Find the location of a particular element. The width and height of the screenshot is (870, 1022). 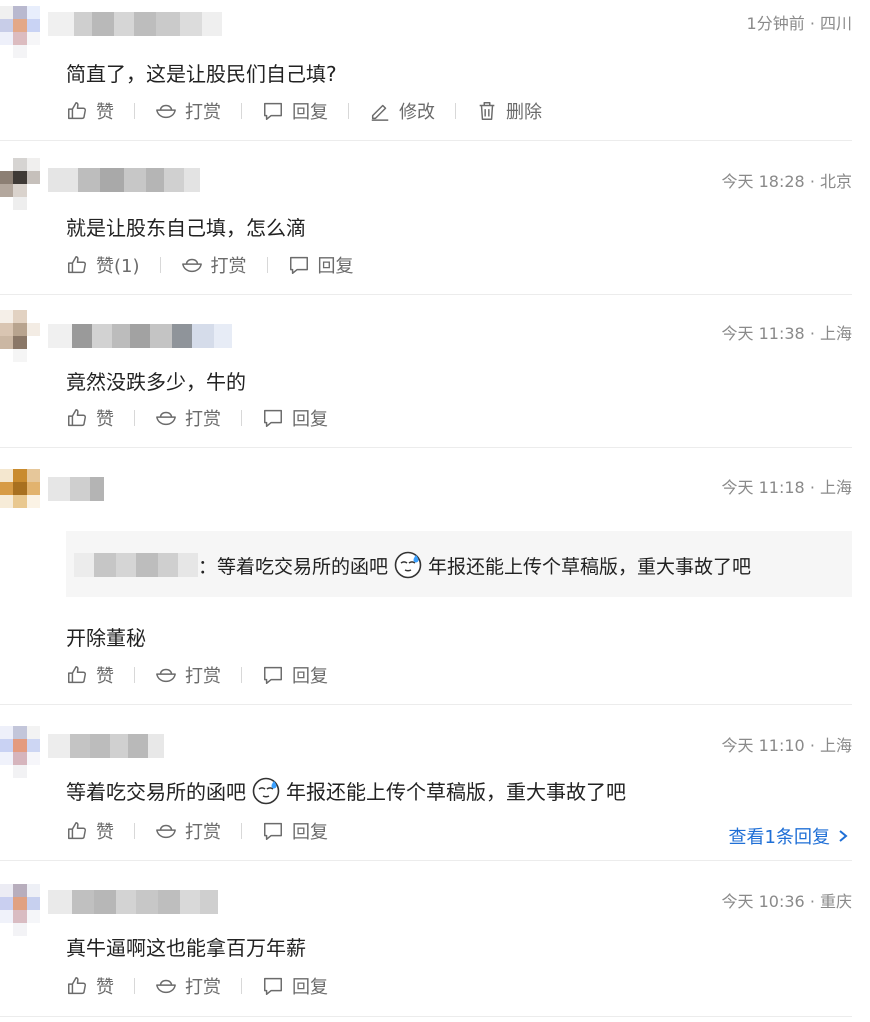

chevron-right-icon is located at coordinates (843, 836).